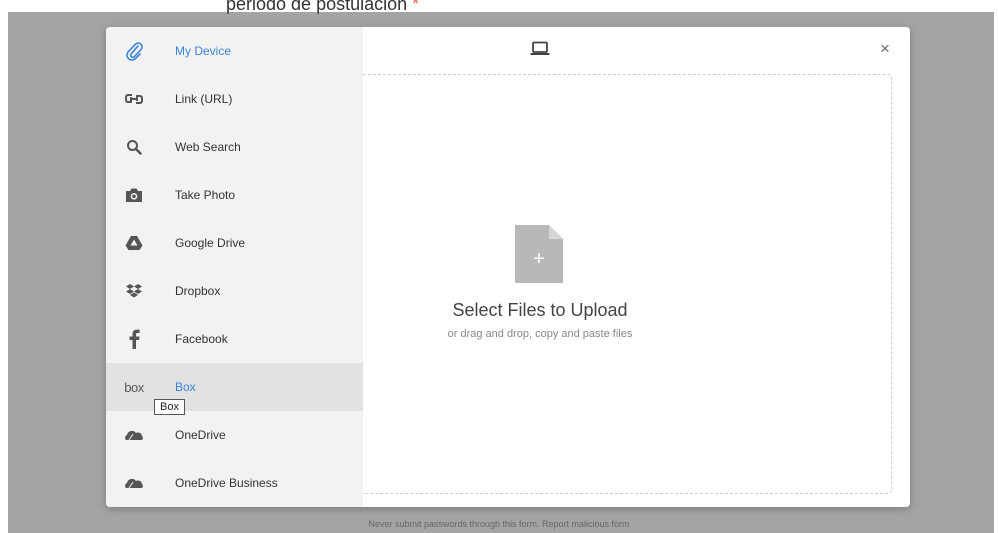  What do you see at coordinates (234, 99) in the screenshot?
I see `sidebar-item-link-url: Link (URL)` at bounding box center [234, 99].